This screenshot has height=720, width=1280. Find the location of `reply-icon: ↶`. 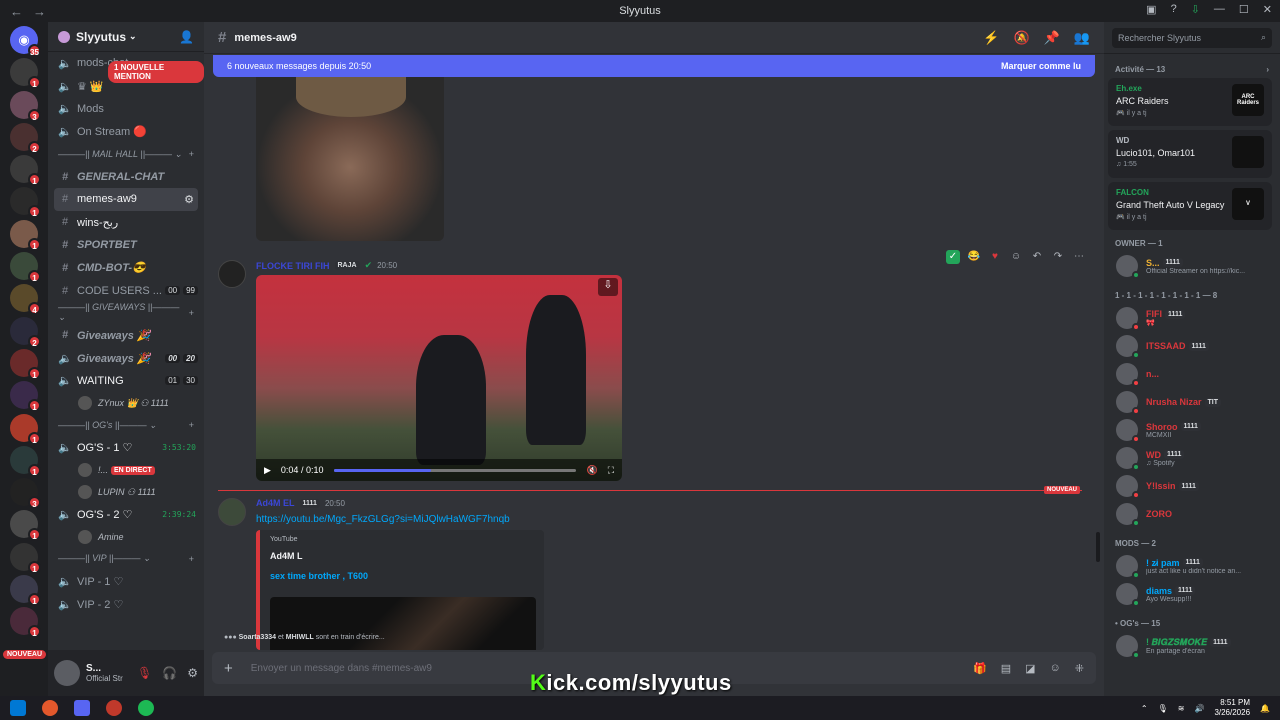

reply-icon: ↶ is located at coordinates (1037, 257).